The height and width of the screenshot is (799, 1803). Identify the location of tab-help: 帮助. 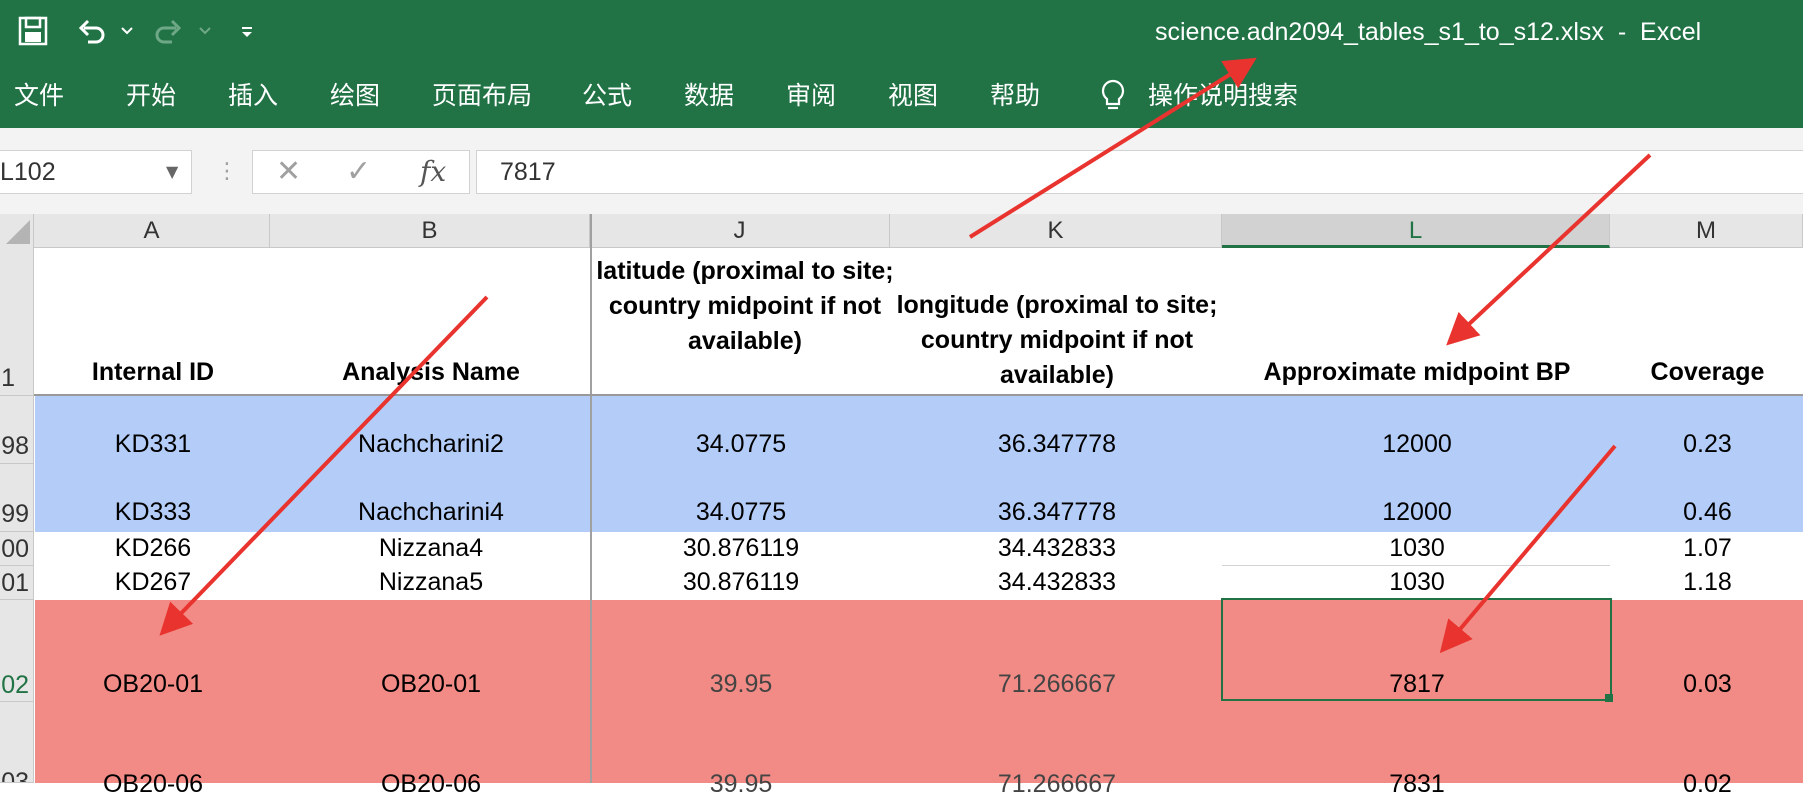
(1015, 96).